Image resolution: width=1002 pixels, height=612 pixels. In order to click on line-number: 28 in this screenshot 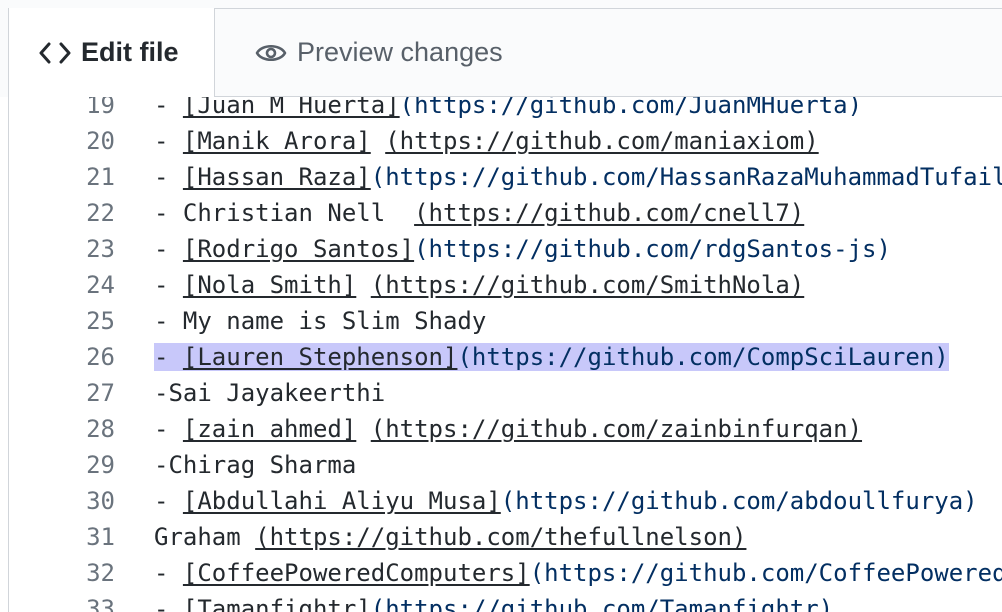, I will do `click(100, 429)`.